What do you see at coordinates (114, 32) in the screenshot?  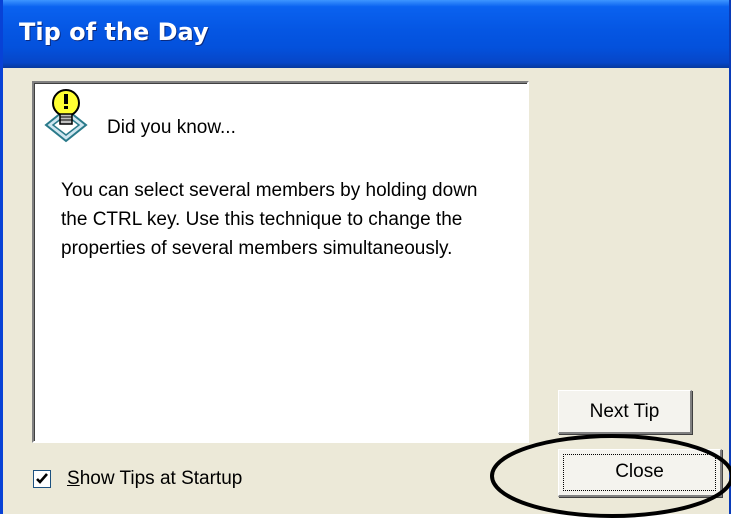 I see `window-title: Tip of the Day` at bounding box center [114, 32].